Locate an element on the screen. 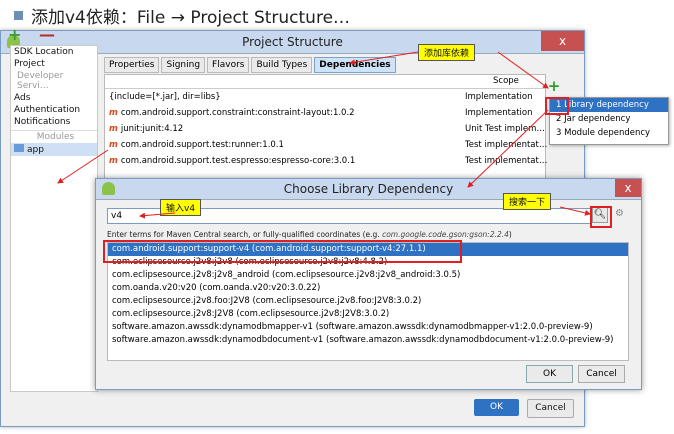 The image size is (674, 434). arrow-to-search-field is located at coordinates (157, 215).